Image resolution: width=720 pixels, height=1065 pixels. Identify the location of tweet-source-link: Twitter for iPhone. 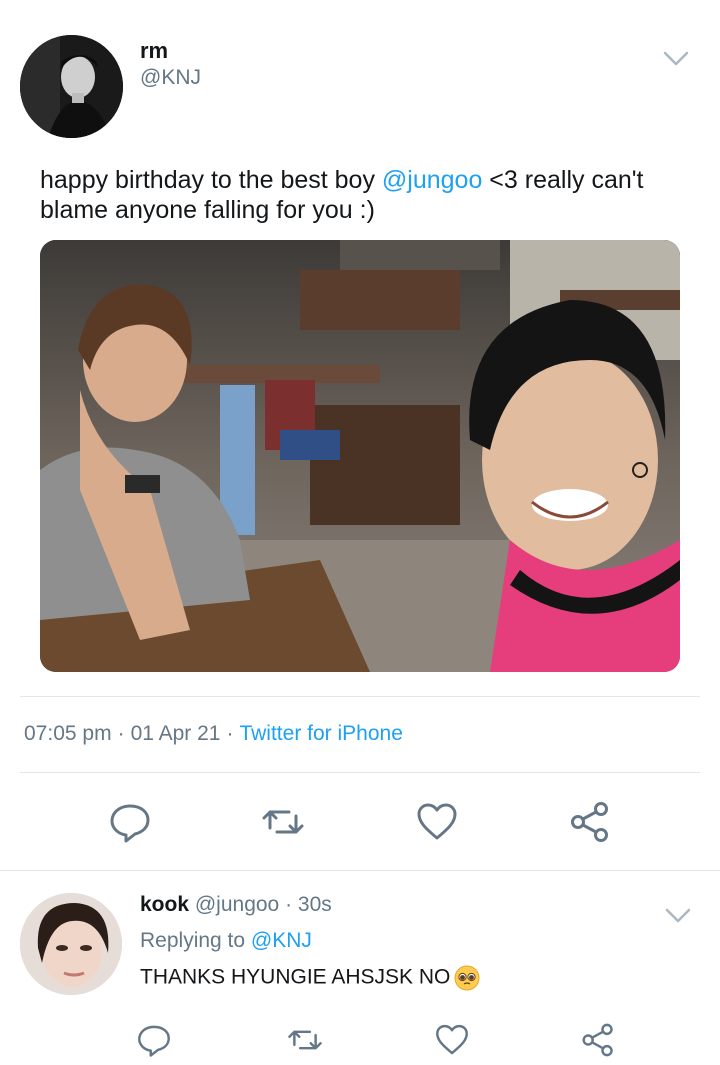
(320, 733).